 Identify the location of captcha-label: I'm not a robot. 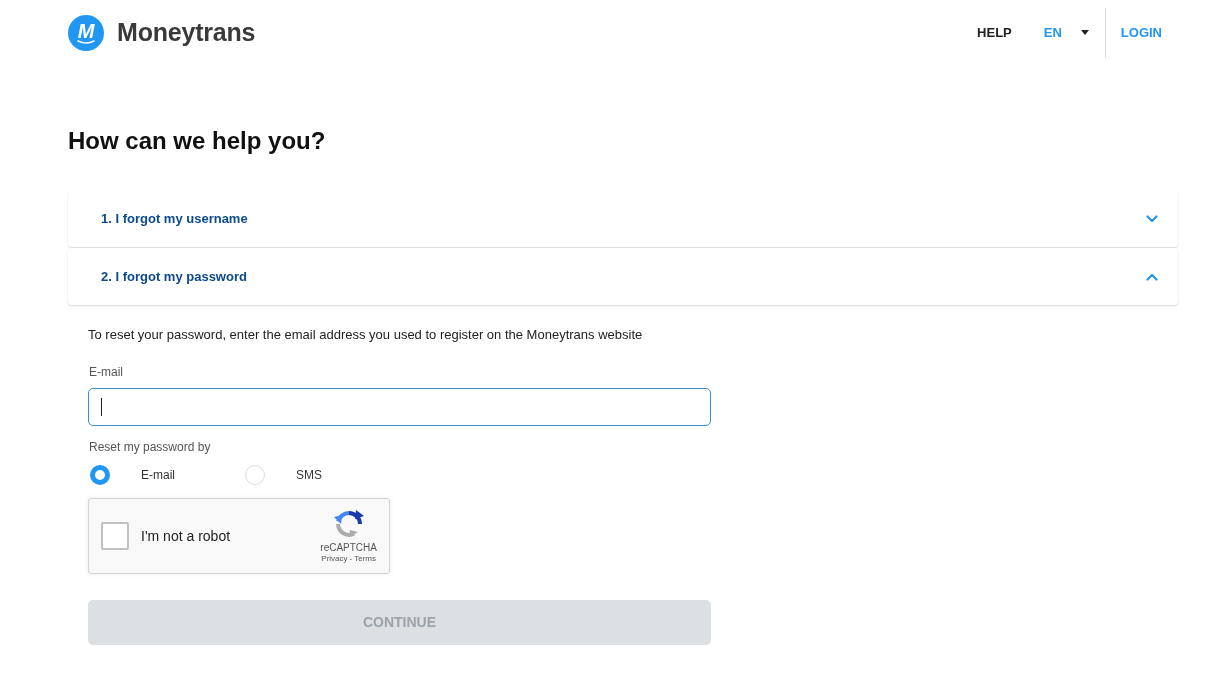
(186, 536).